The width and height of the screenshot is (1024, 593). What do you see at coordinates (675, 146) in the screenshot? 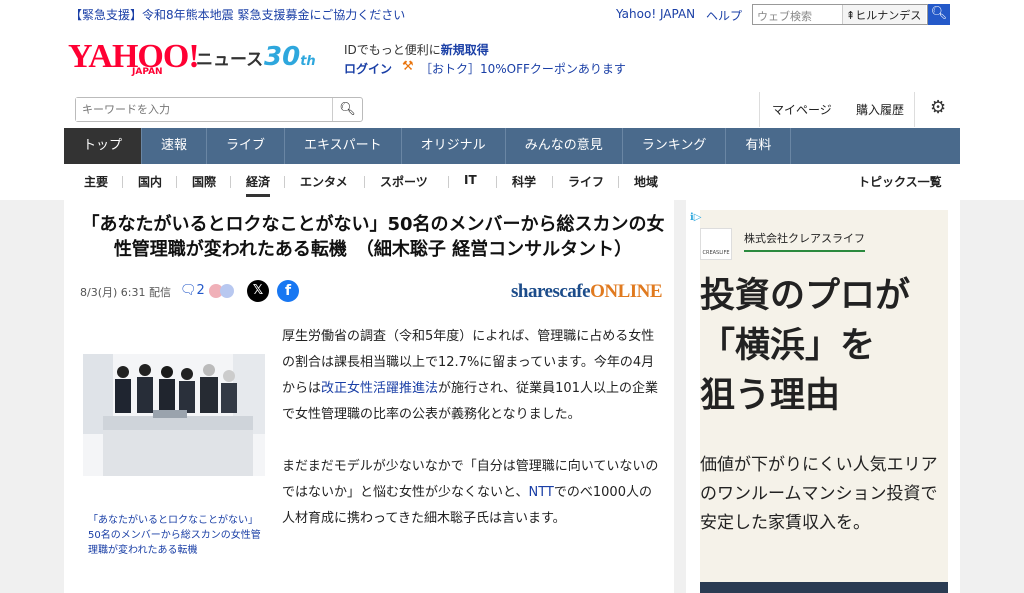
I see `tab-ranking: ランキング` at bounding box center [675, 146].